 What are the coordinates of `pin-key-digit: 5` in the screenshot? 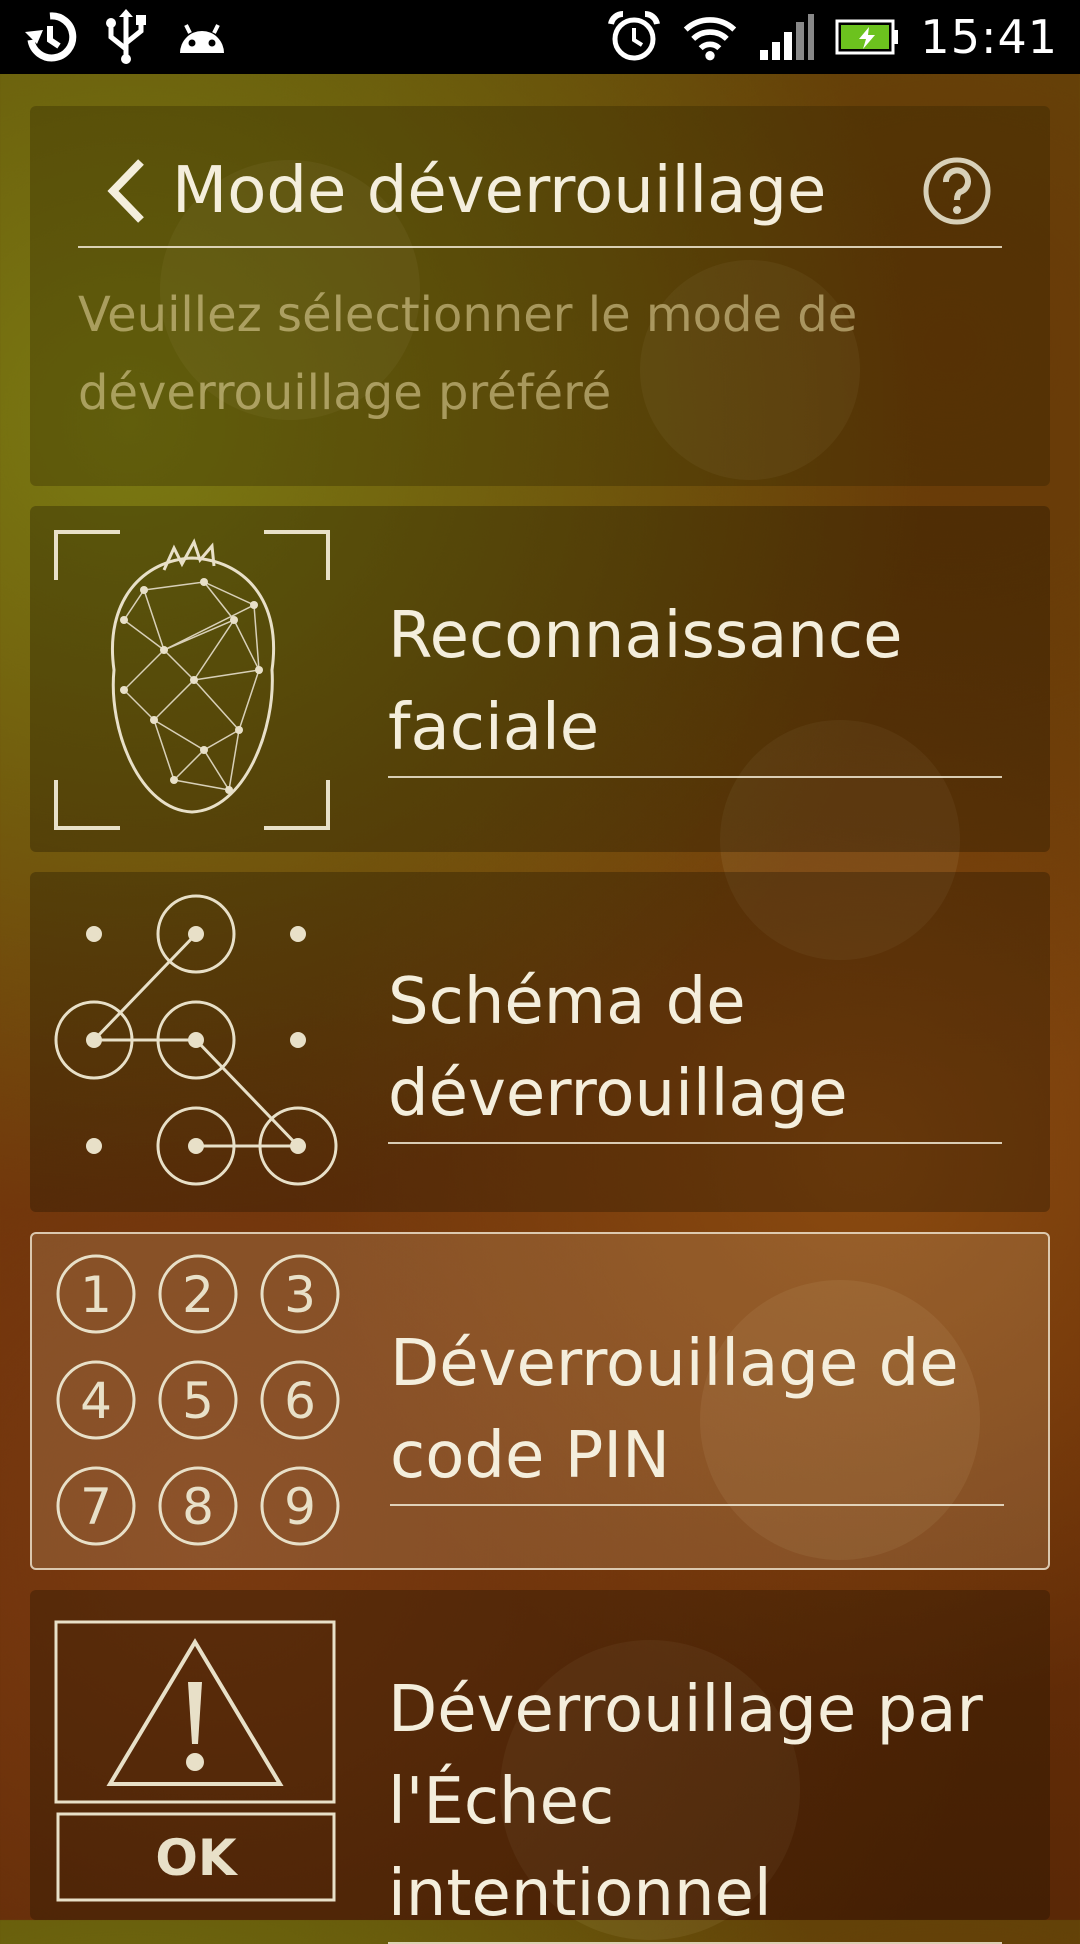 It's located at (198, 1401).